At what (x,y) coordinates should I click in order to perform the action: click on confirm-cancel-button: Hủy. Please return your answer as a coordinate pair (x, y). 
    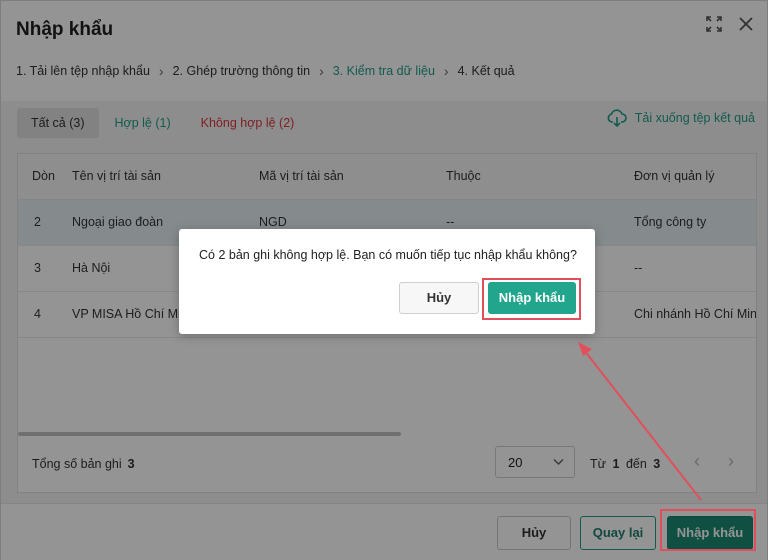
    Looking at the image, I should click on (439, 298).